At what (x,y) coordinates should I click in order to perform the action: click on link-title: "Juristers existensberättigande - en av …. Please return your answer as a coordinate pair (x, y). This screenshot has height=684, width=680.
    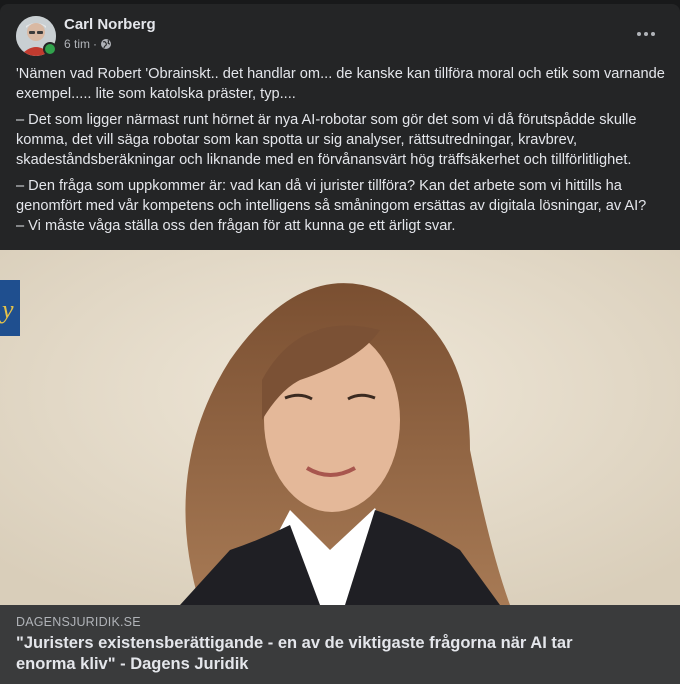
    Looking at the image, I should click on (326, 654).